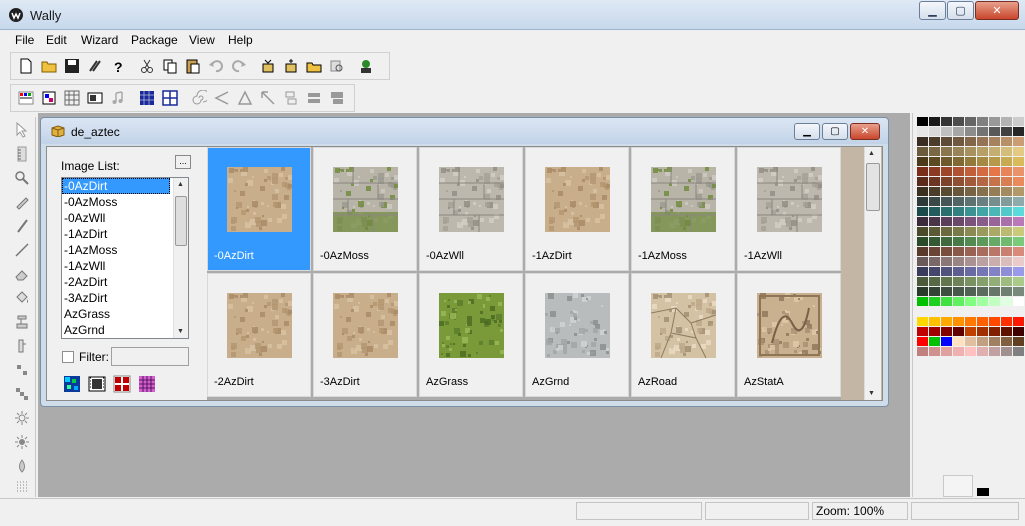 Image resolution: width=1025 pixels, height=526 pixels. I want to click on open-button, so click(49, 66).